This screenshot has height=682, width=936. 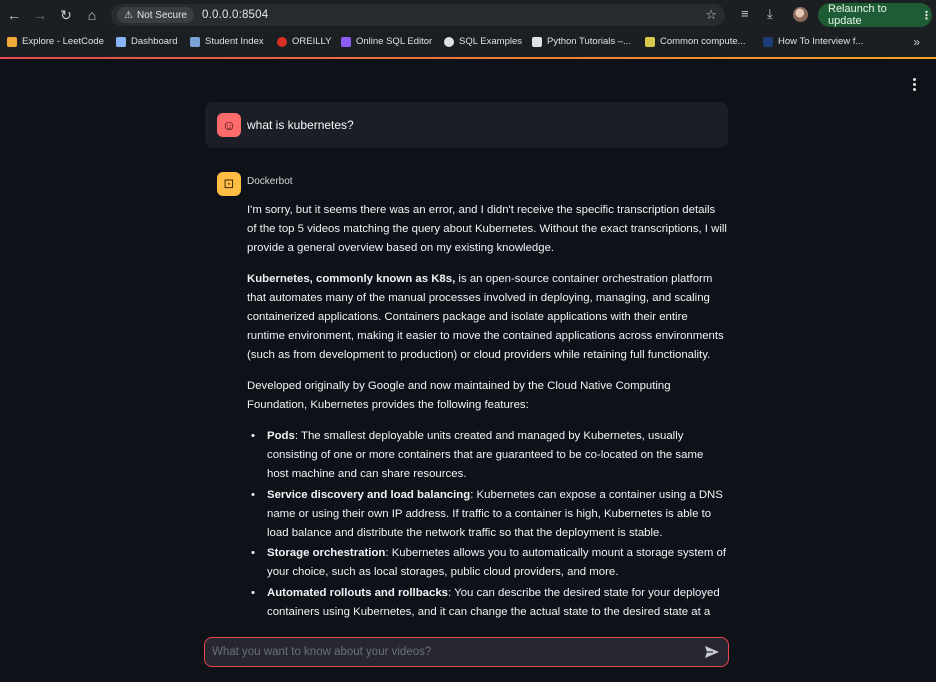 What do you see at coordinates (229, 184) in the screenshot?
I see `bot-avatar-icon: ⊡` at bounding box center [229, 184].